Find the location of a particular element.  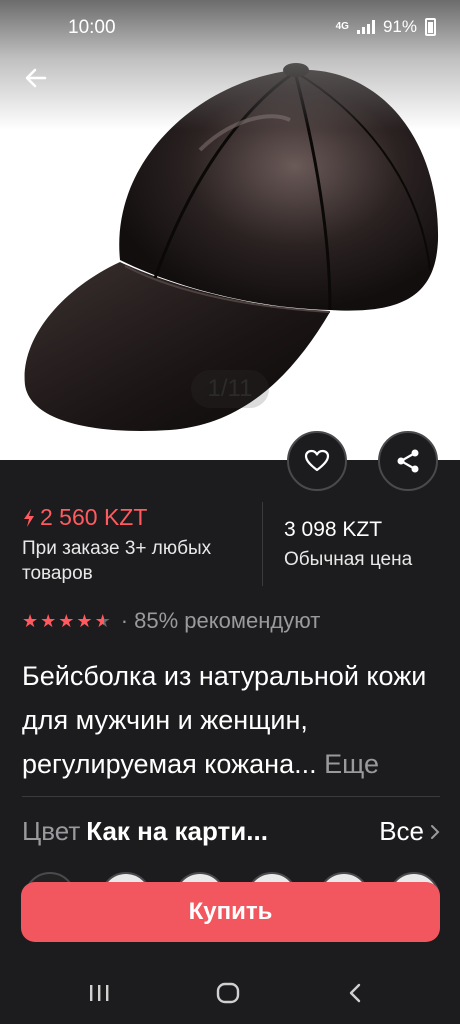

signal-icon is located at coordinates (365, 27).